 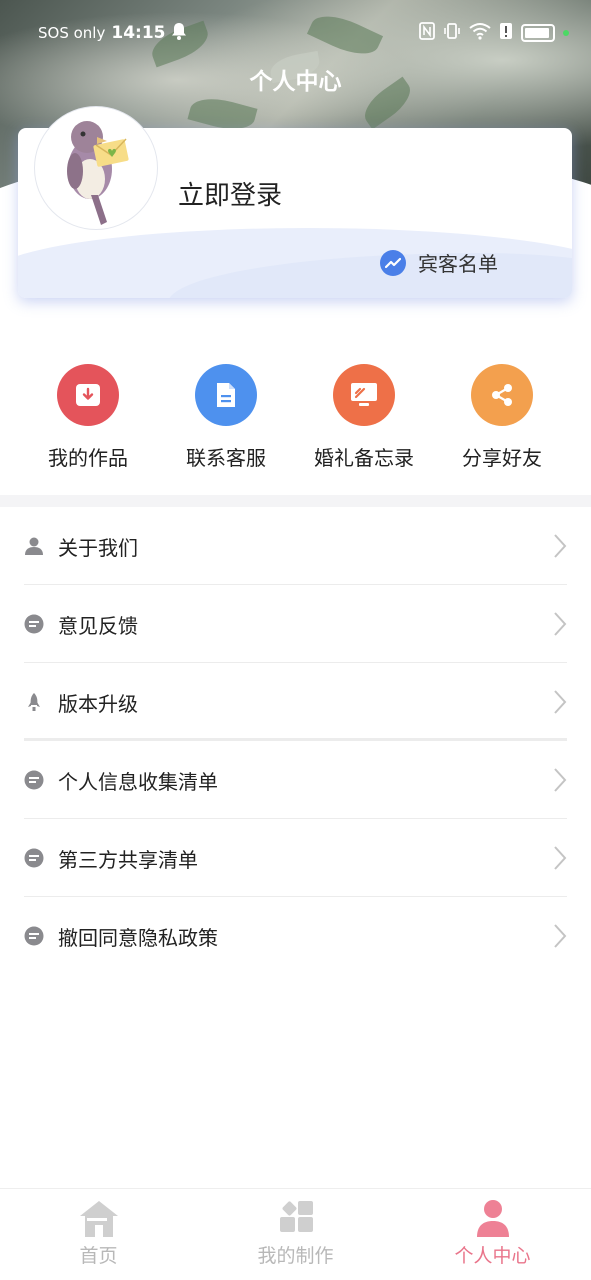 What do you see at coordinates (138, 781) in the screenshot?
I see `menu-item-label: 个人信息收集清单` at bounding box center [138, 781].